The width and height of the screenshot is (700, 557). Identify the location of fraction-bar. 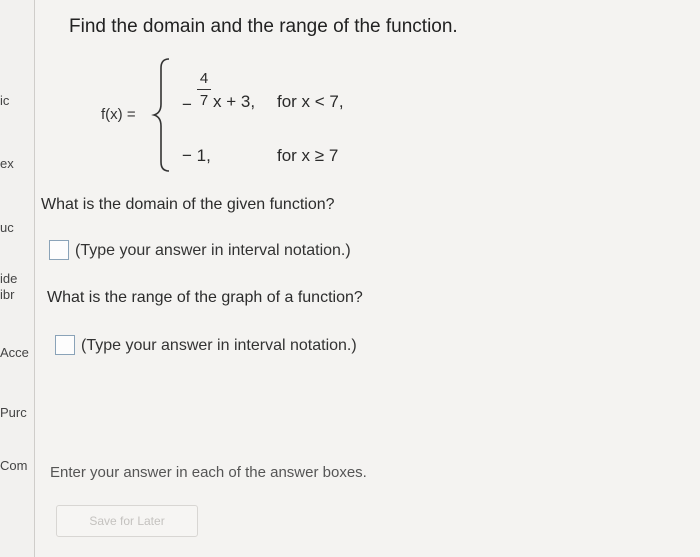
(204, 89).